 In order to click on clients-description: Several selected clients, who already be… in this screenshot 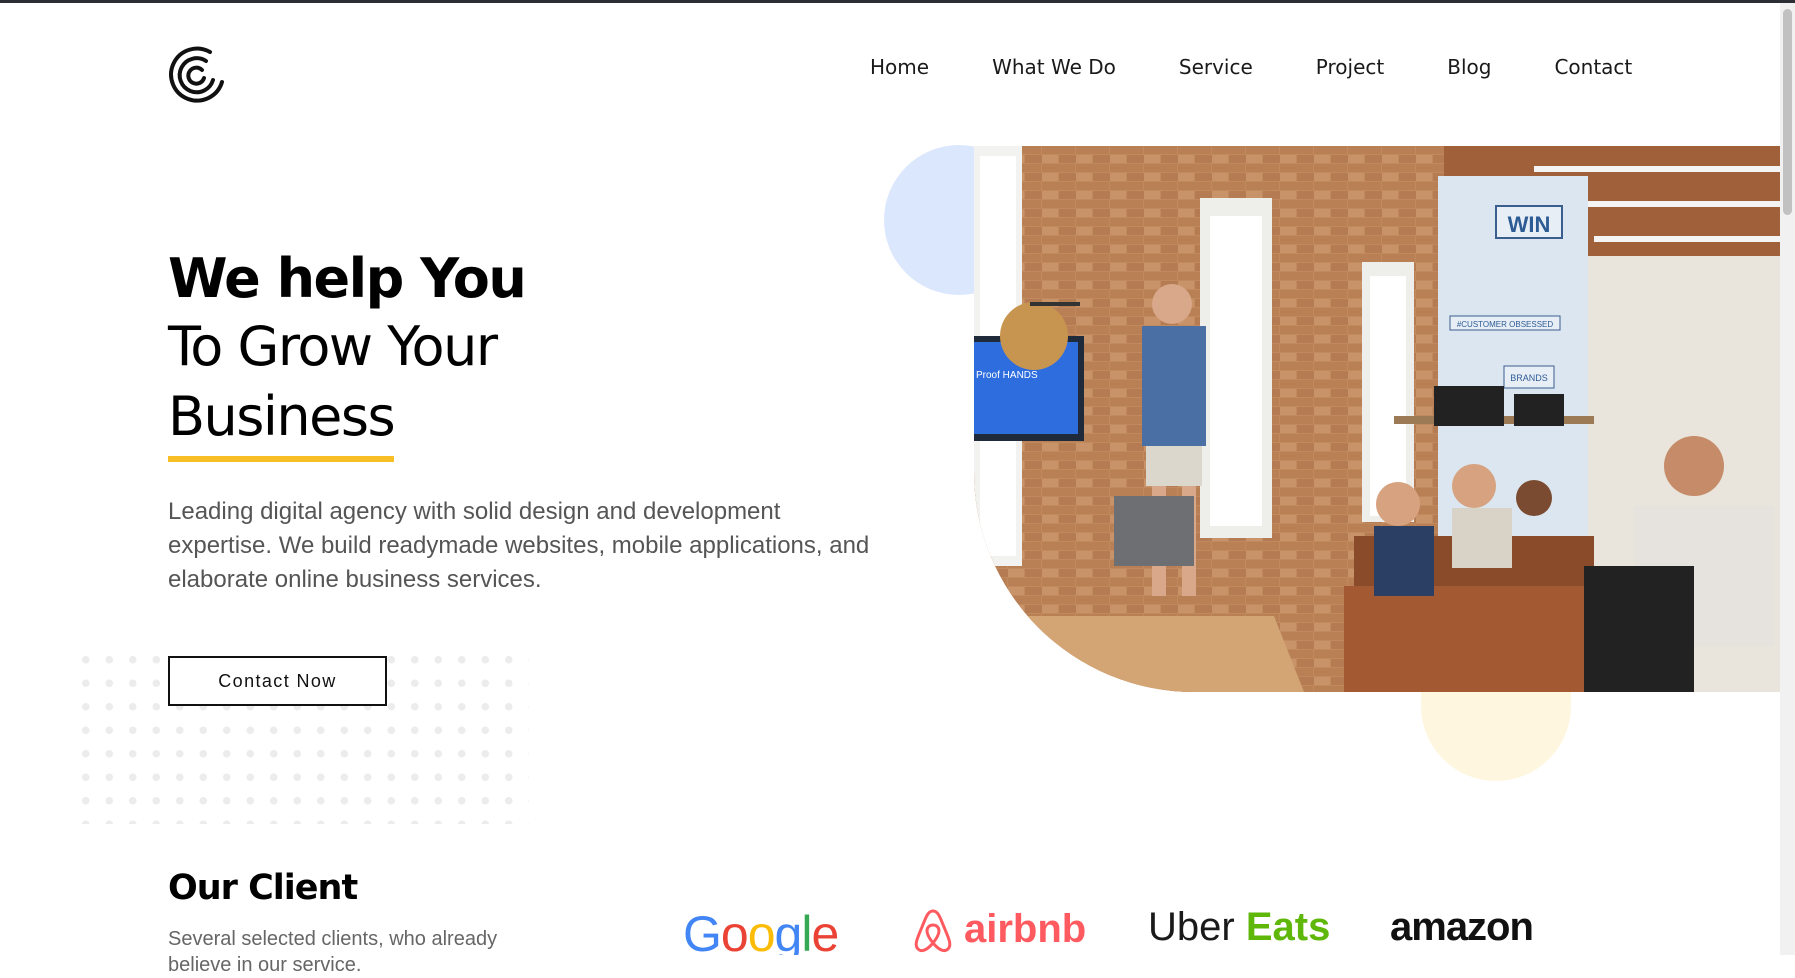, I will do `click(333, 952)`.